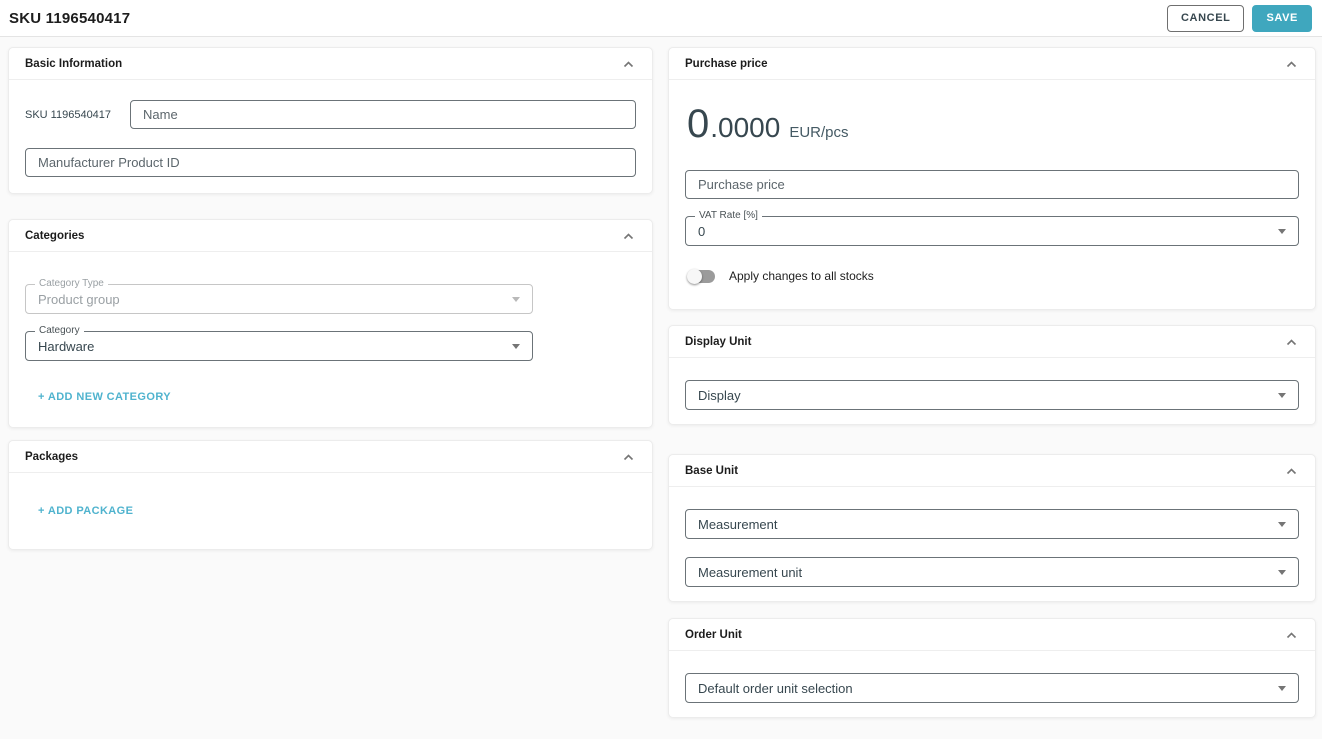 Image resolution: width=1322 pixels, height=739 pixels. I want to click on add-category-link-wrap: + ADD NEW CATEGORY, so click(337, 396).